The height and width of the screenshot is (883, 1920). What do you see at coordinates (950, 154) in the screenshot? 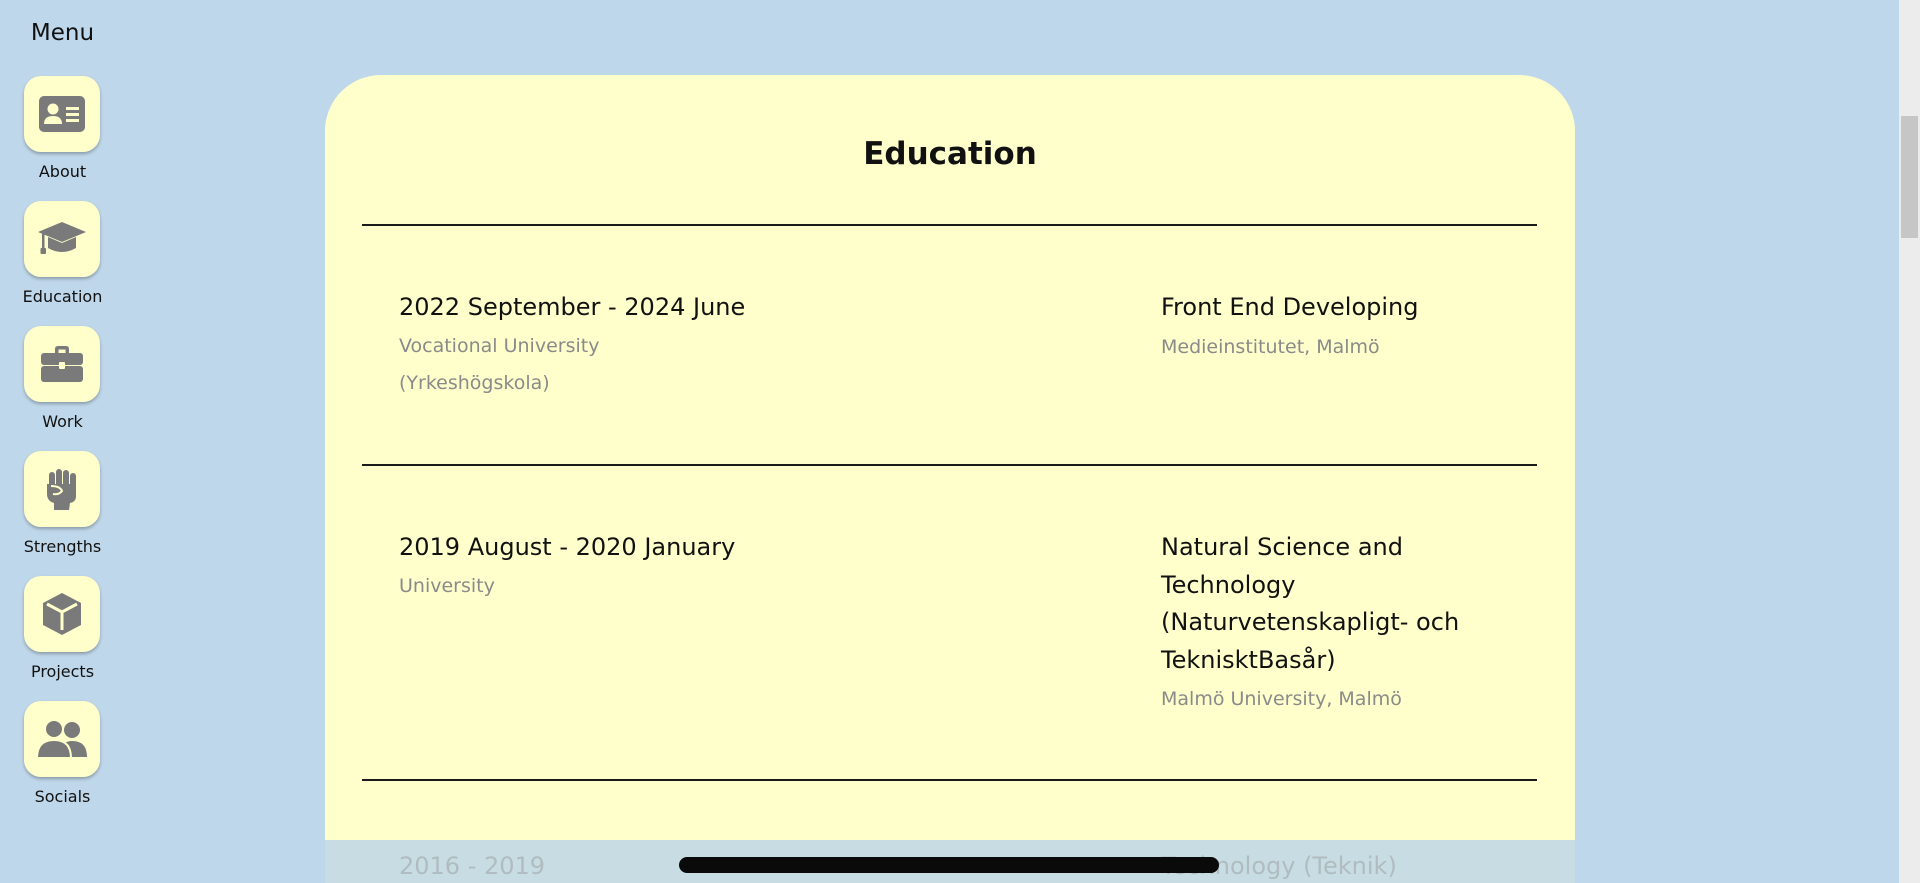
I see `page-title: Education` at bounding box center [950, 154].